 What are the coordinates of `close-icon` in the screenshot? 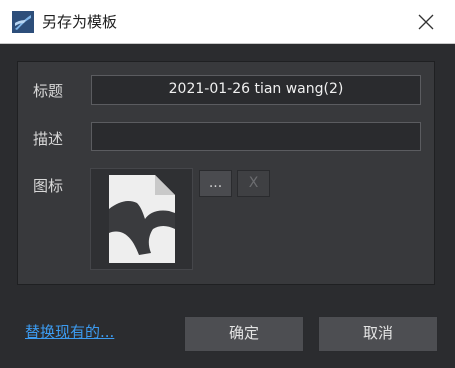 It's located at (426, 22).